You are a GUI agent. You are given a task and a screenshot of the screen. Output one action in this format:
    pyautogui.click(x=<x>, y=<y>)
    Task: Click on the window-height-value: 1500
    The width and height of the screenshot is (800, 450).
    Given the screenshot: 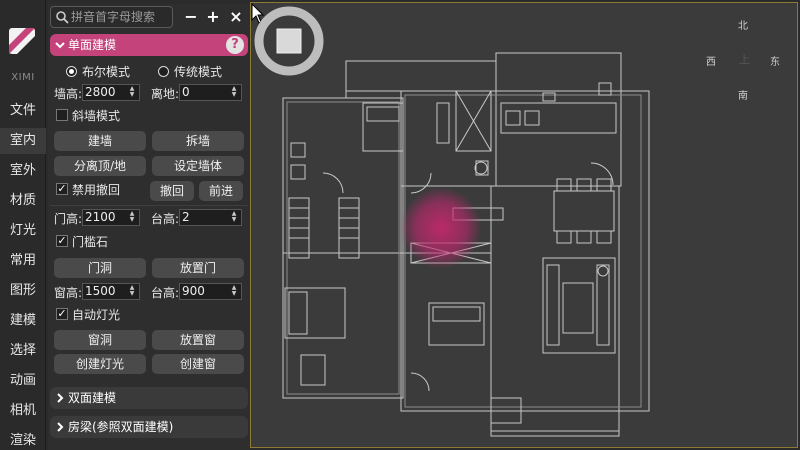 What is the action you would take?
    pyautogui.click(x=100, y=291)
    